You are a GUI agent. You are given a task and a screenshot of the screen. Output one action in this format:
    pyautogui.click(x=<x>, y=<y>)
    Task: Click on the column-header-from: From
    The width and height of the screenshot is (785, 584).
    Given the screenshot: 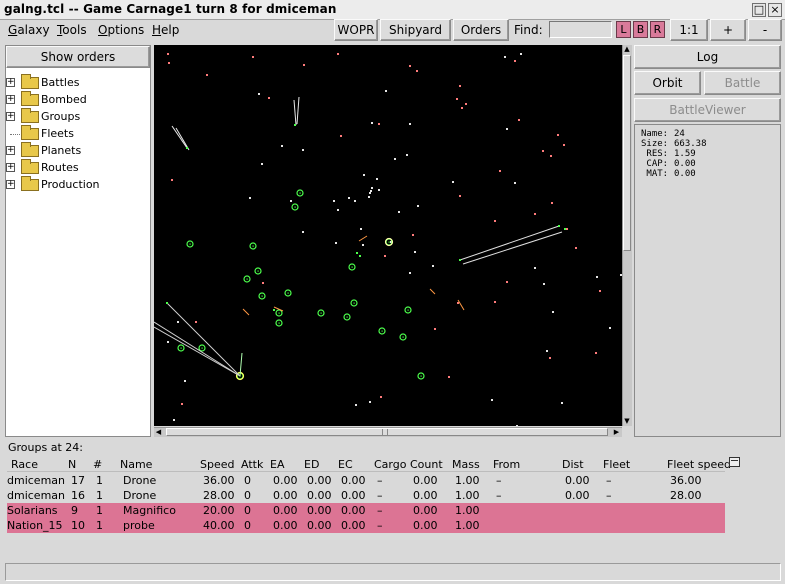 What is the action you would take?
    pyautogui.click(x=506, y=464)
    